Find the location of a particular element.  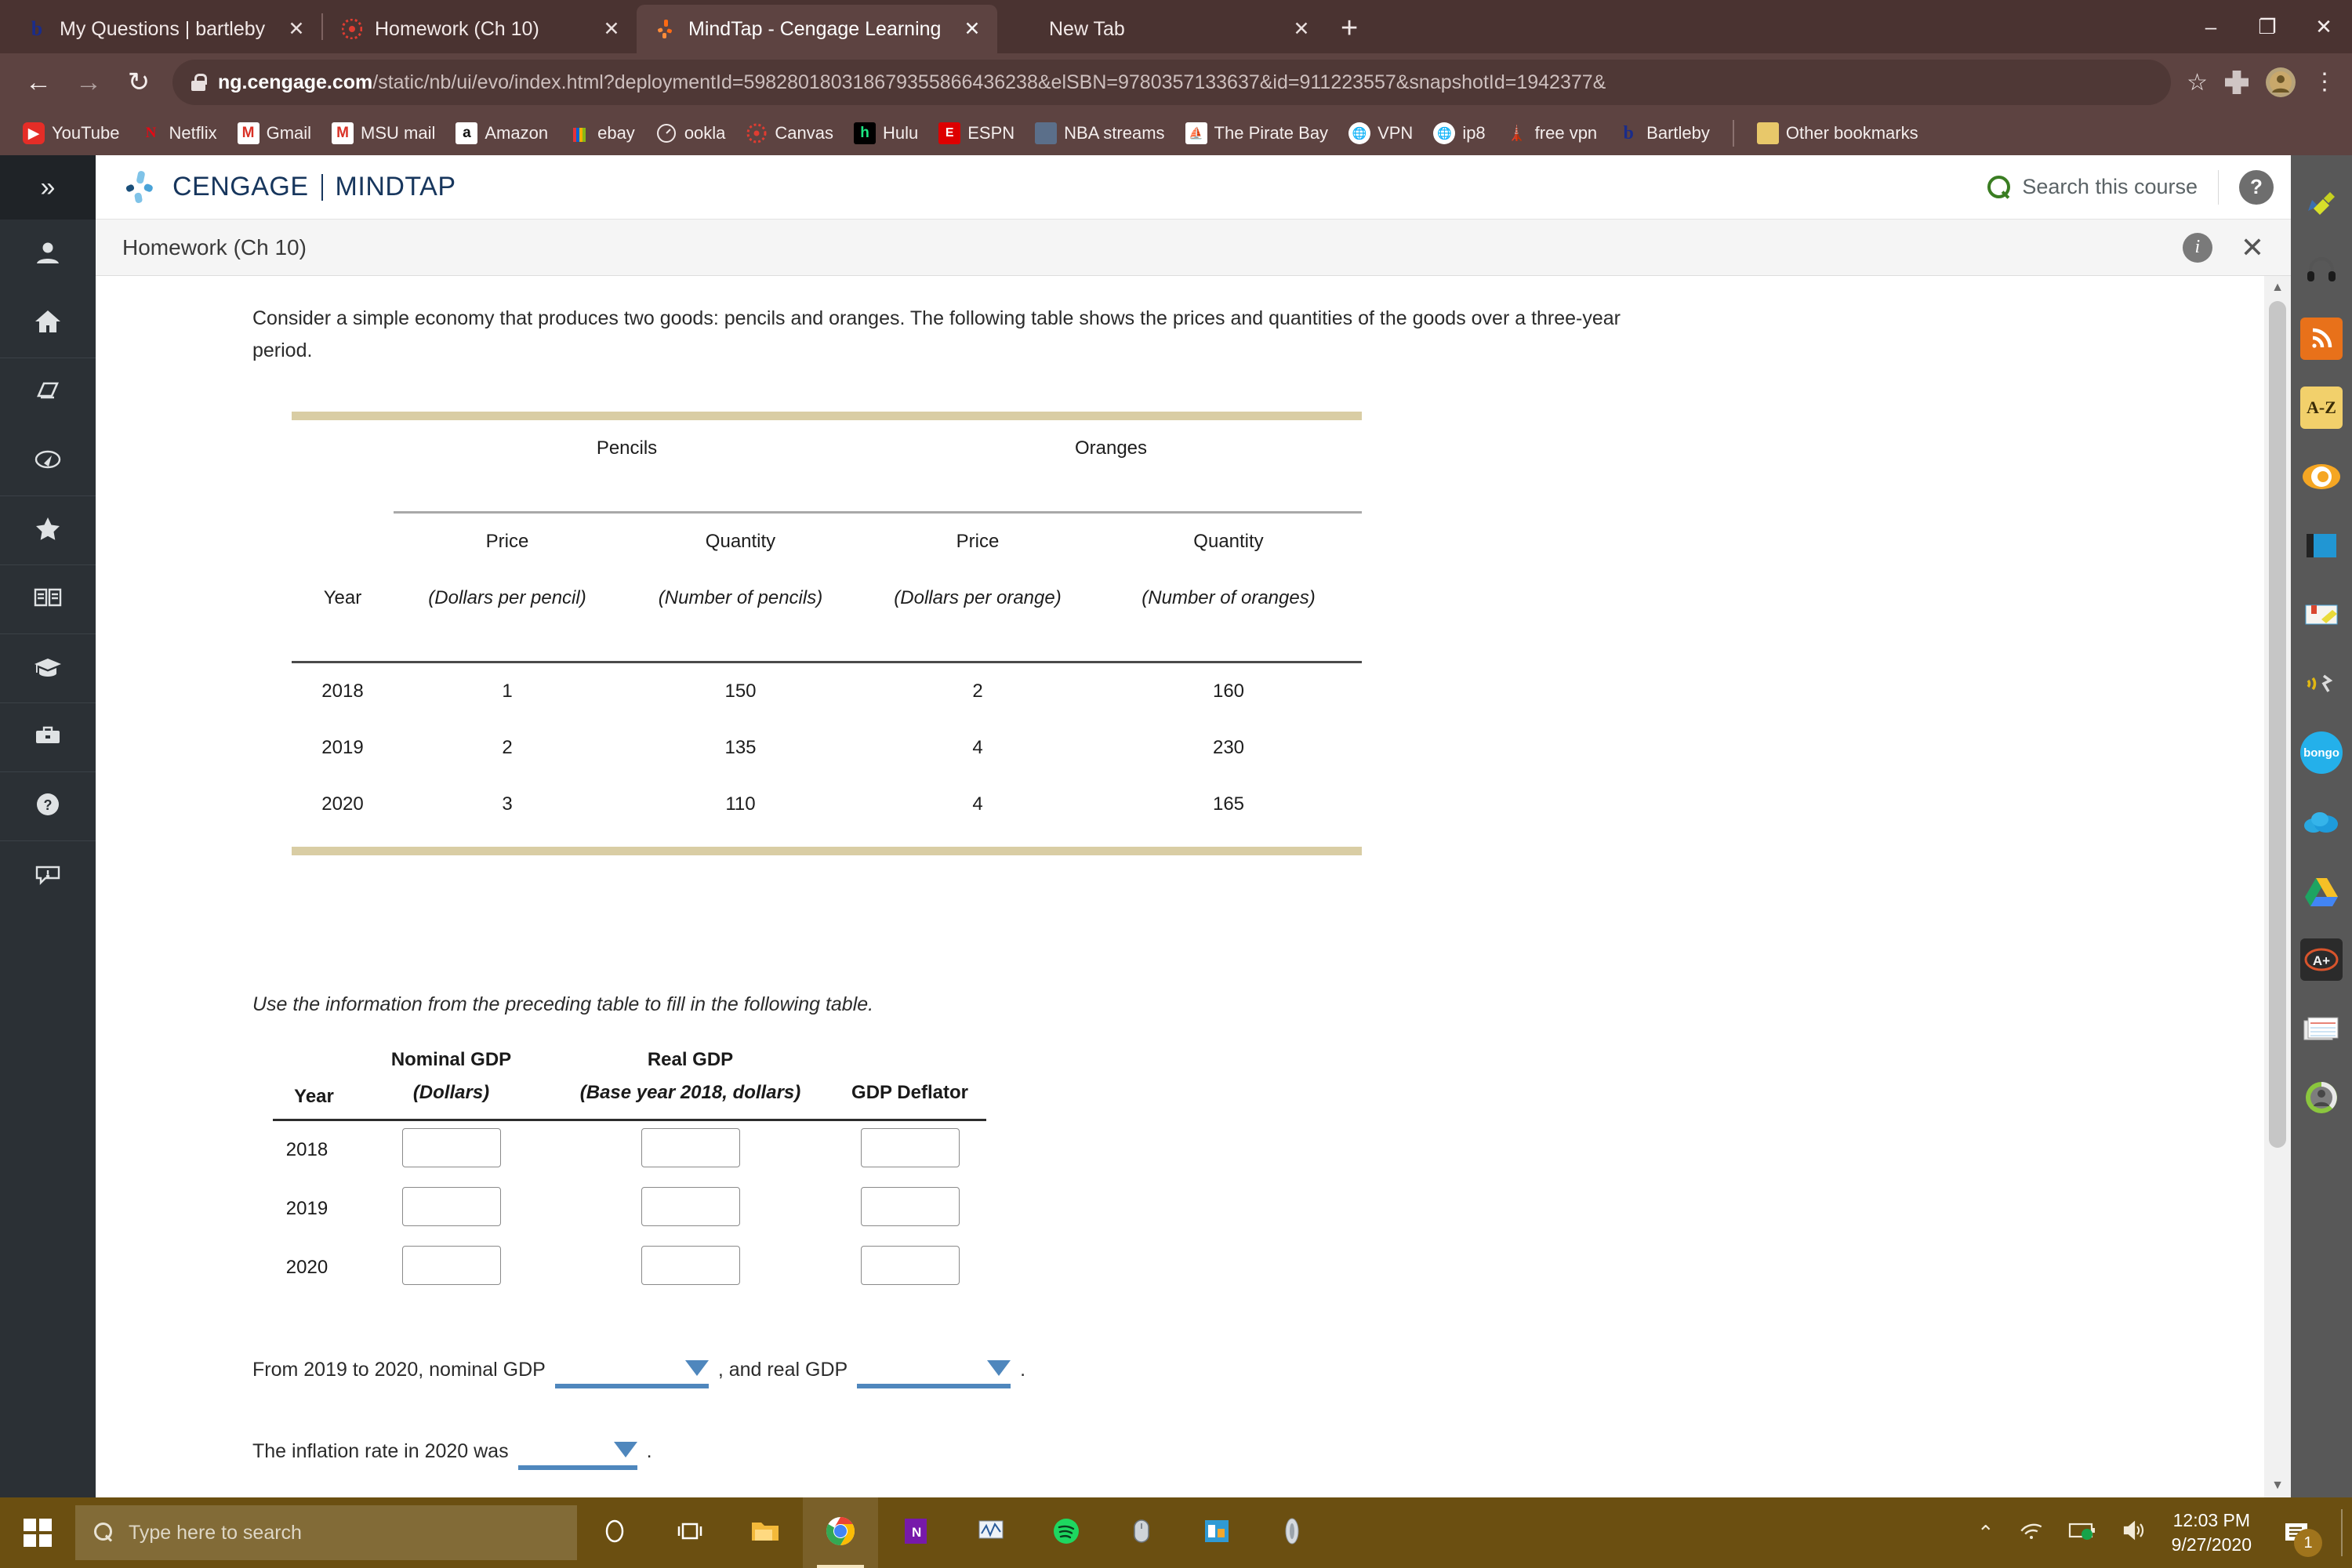

taskbar-cortana is located at coordinates (614, 1532).